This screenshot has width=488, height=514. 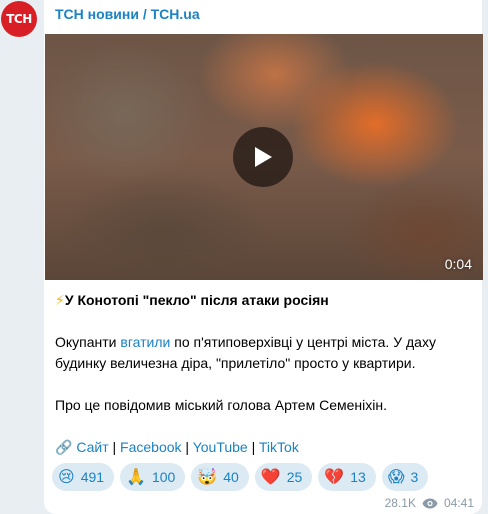 What do you see at coordinates (347, 477) in the screenshot?
I see `reaction-broken-heart: 💔 13` at bounding box center [347, 477].